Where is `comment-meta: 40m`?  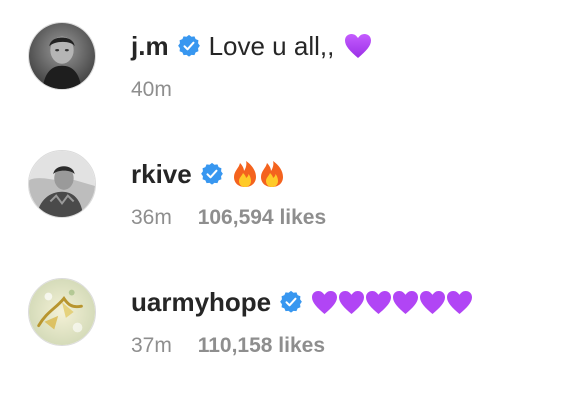 comment-meta: 40m is located at coordinates (344, 90).